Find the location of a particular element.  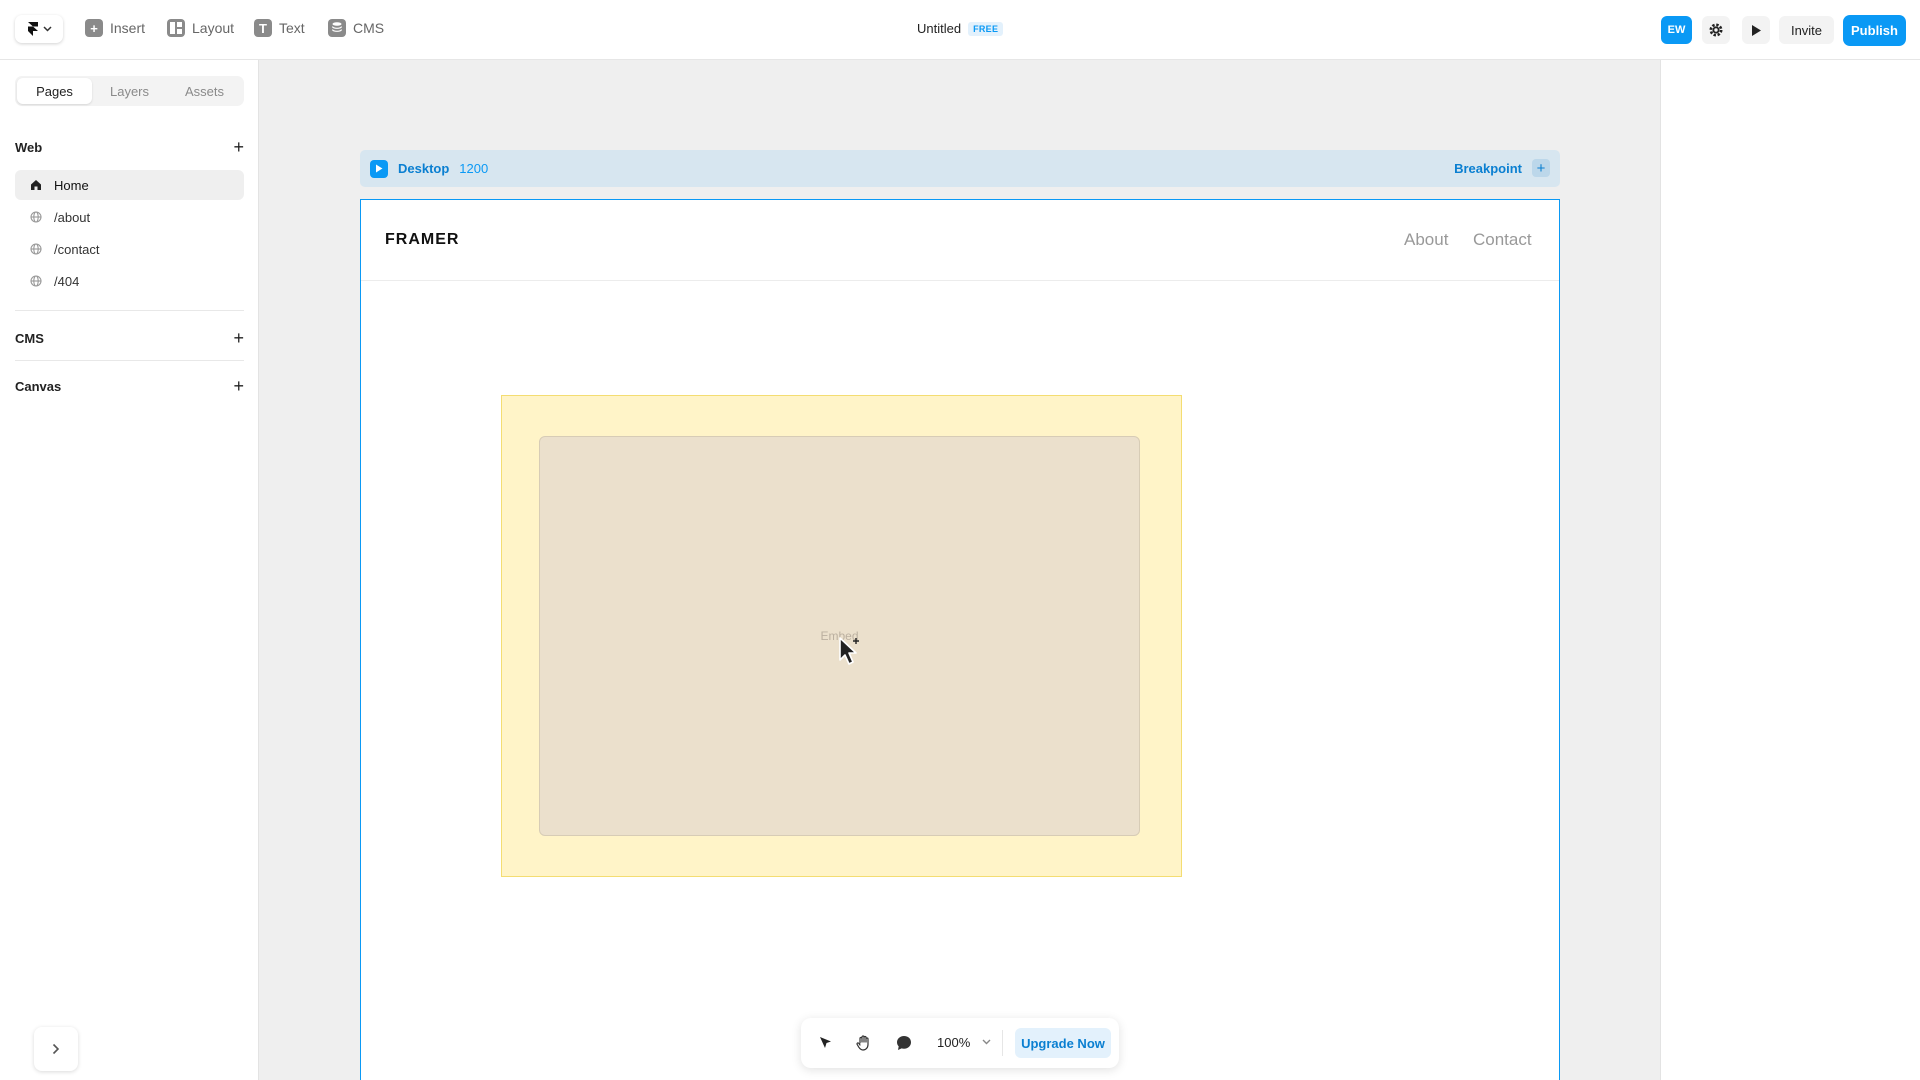

text-icon: T is located at coordinates (263, 28).